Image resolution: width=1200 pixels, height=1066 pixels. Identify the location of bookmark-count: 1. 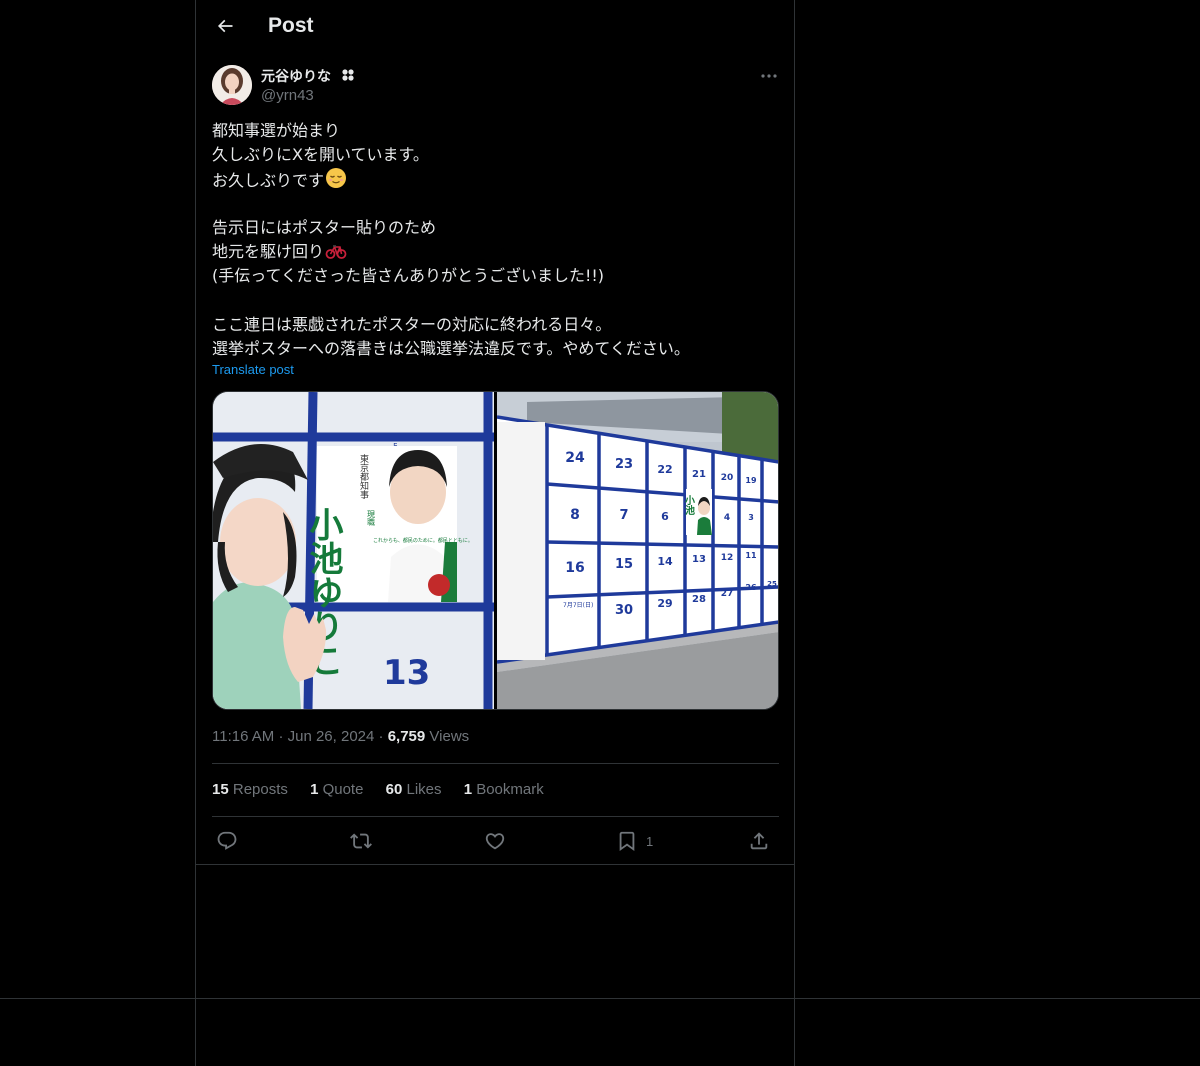
(650, 841).